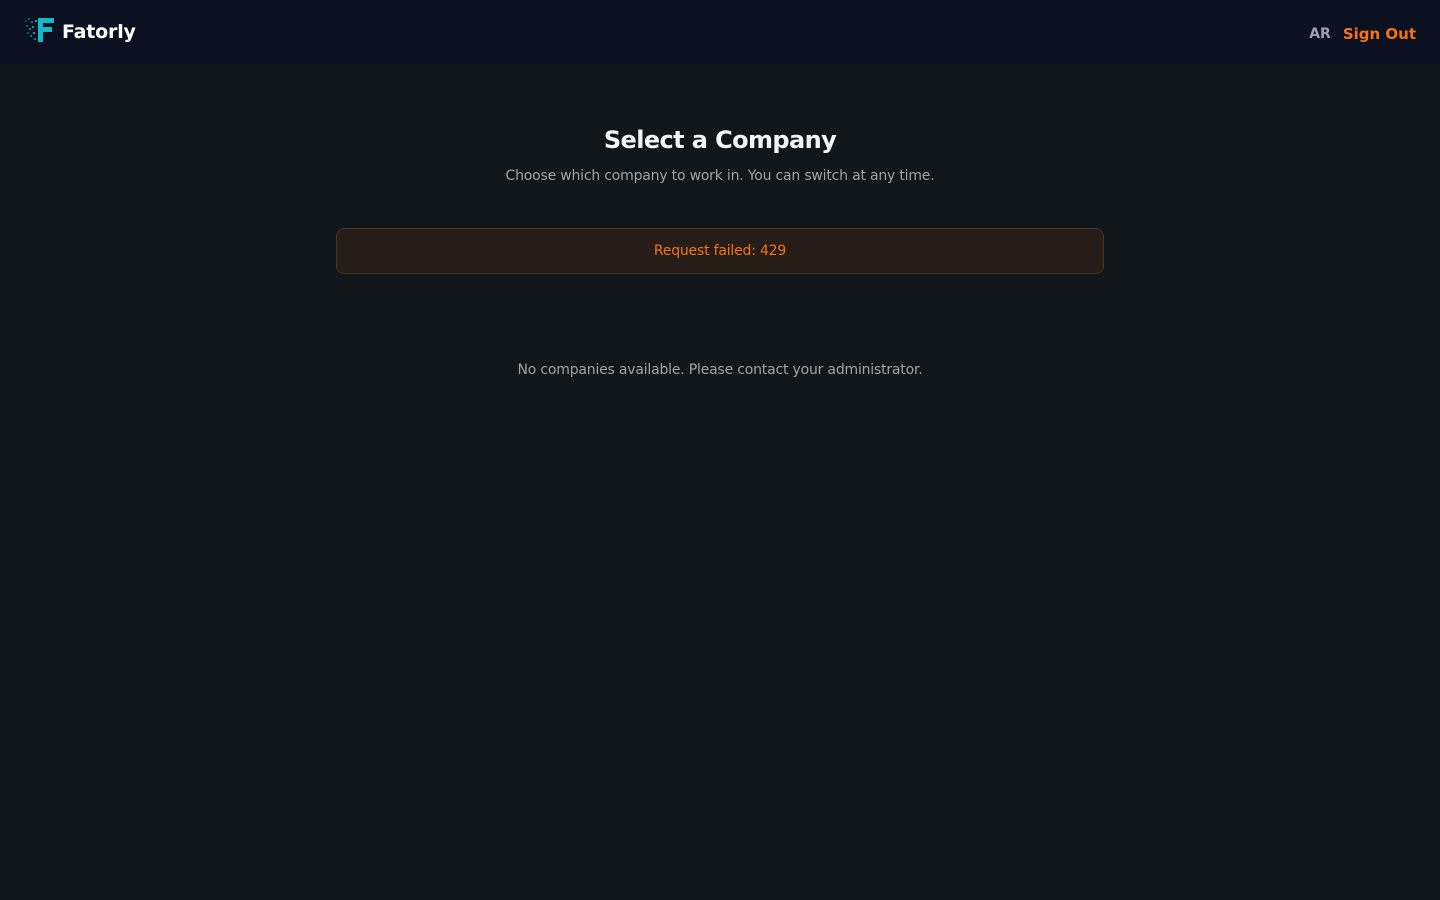 Image resolution: width=1440 pixels, height=900 pixels. What do you see at coordinates (720, 32) in the screenshot?
I see `top-navbar: Fatorly AR Sign Out` at bounding box center [720, 32].